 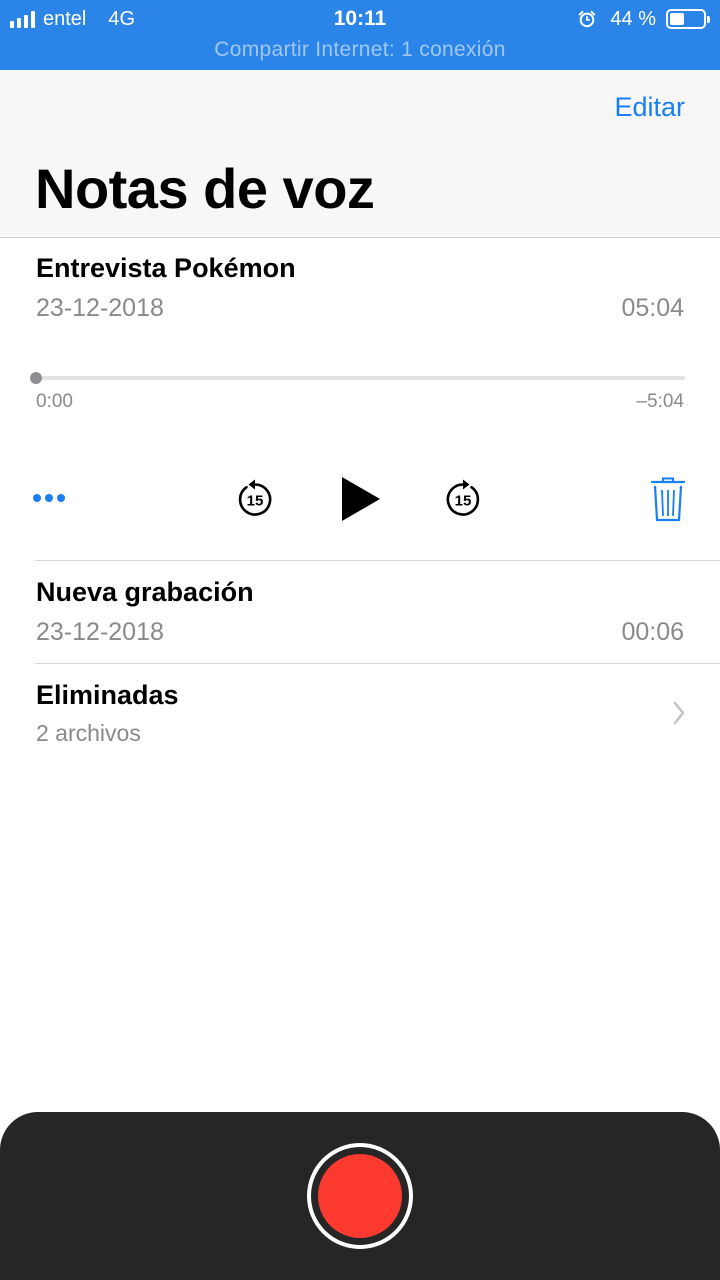 I want to click on battery-percentage: 44 %, so click(x=633, y=18).